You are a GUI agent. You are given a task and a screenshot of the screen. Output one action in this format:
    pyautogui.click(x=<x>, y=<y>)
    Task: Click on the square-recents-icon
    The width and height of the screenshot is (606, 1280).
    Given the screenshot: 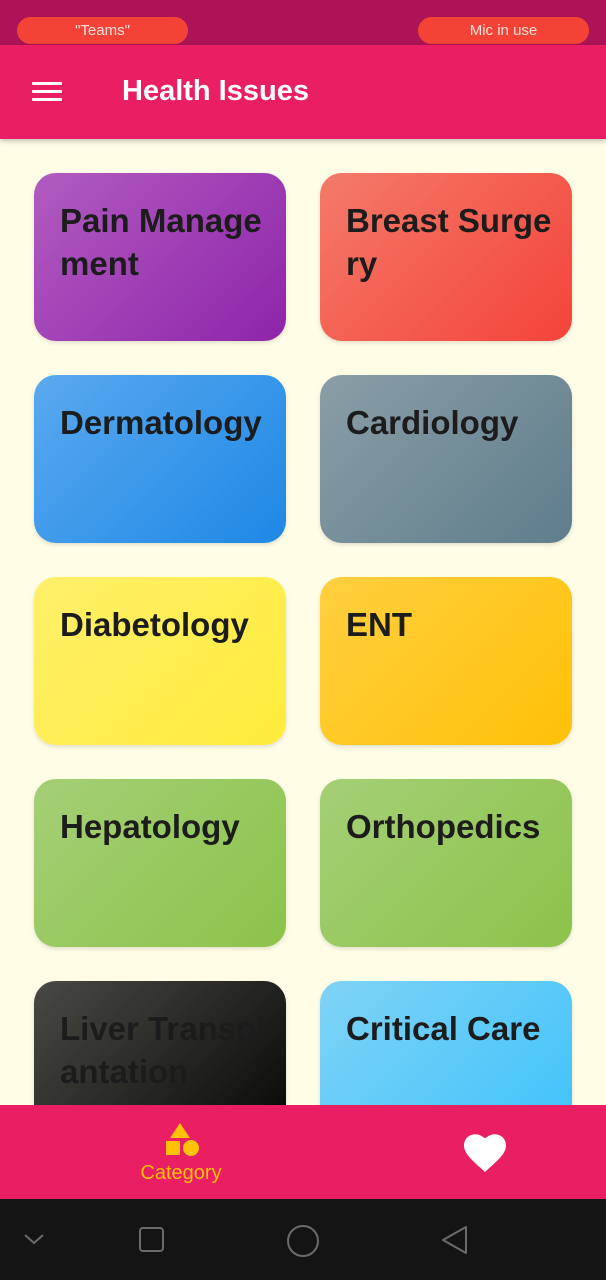 What is the action you would take?
    pyautogui.click(x=152, y=1240)
    